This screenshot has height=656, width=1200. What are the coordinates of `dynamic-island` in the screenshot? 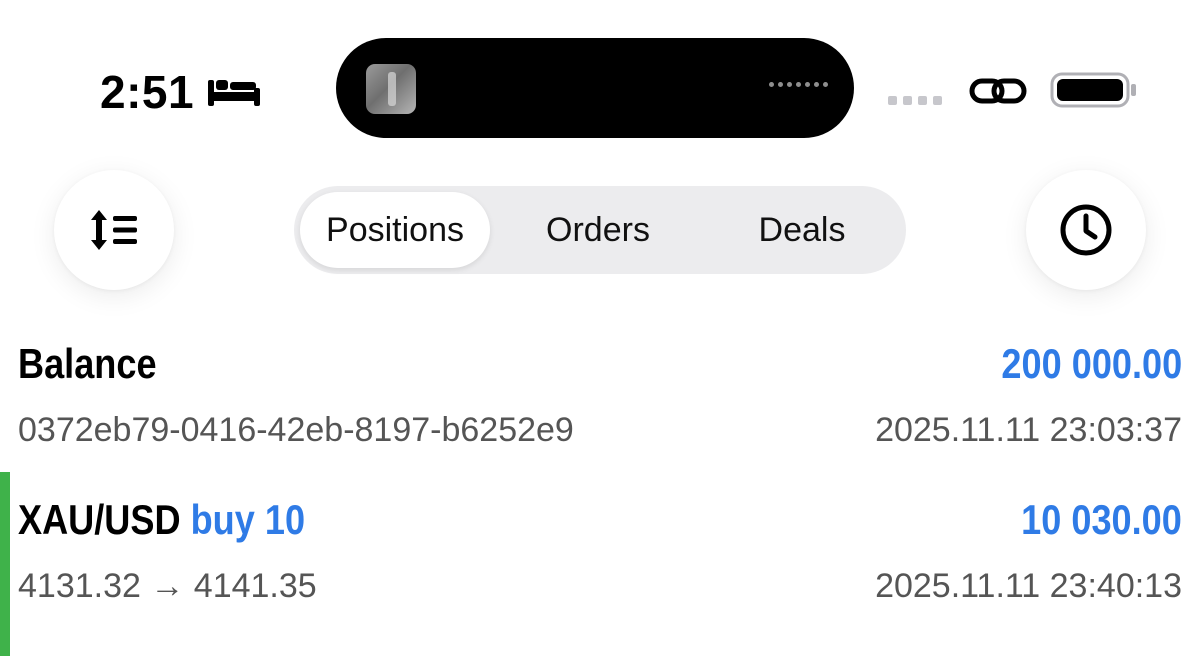 It's located at (595, 88).